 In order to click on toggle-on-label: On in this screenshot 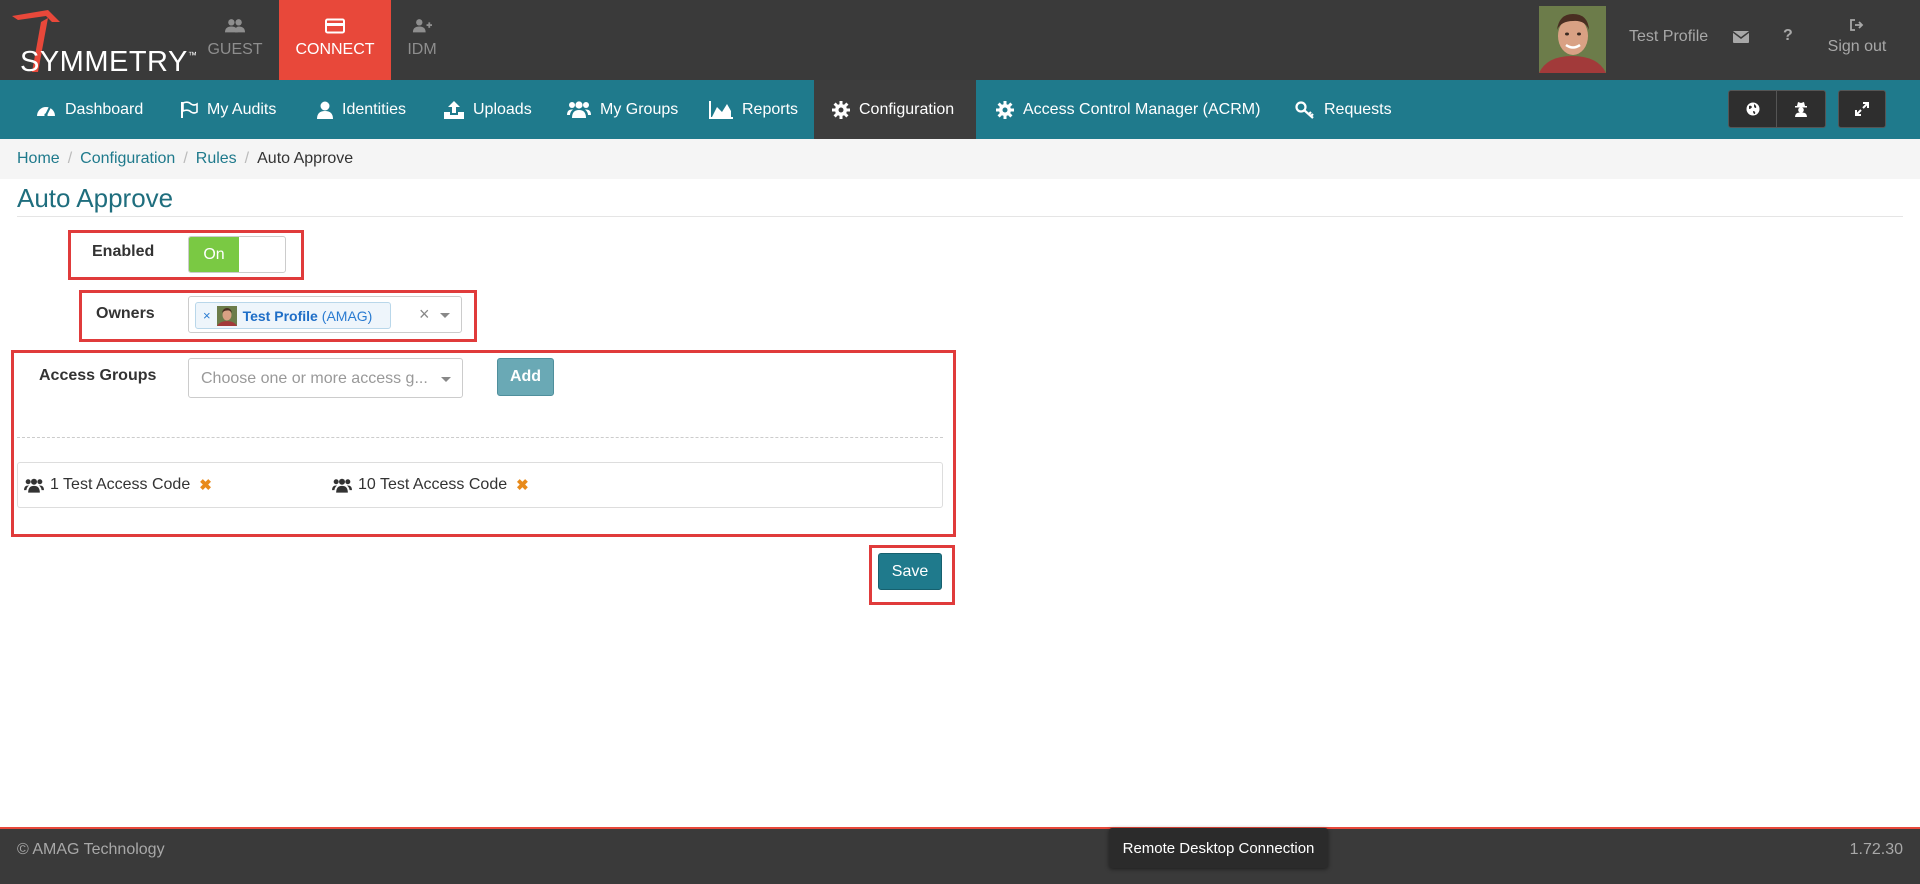, I will do `click(214, 254)`.